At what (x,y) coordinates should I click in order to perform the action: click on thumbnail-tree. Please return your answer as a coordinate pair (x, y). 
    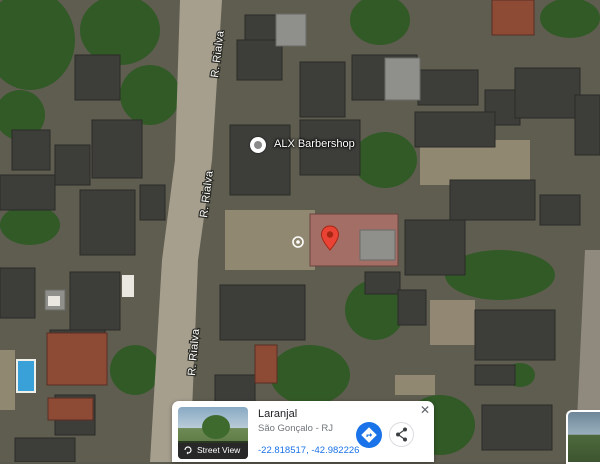
    Looking at the image, I should click on (216, 427).